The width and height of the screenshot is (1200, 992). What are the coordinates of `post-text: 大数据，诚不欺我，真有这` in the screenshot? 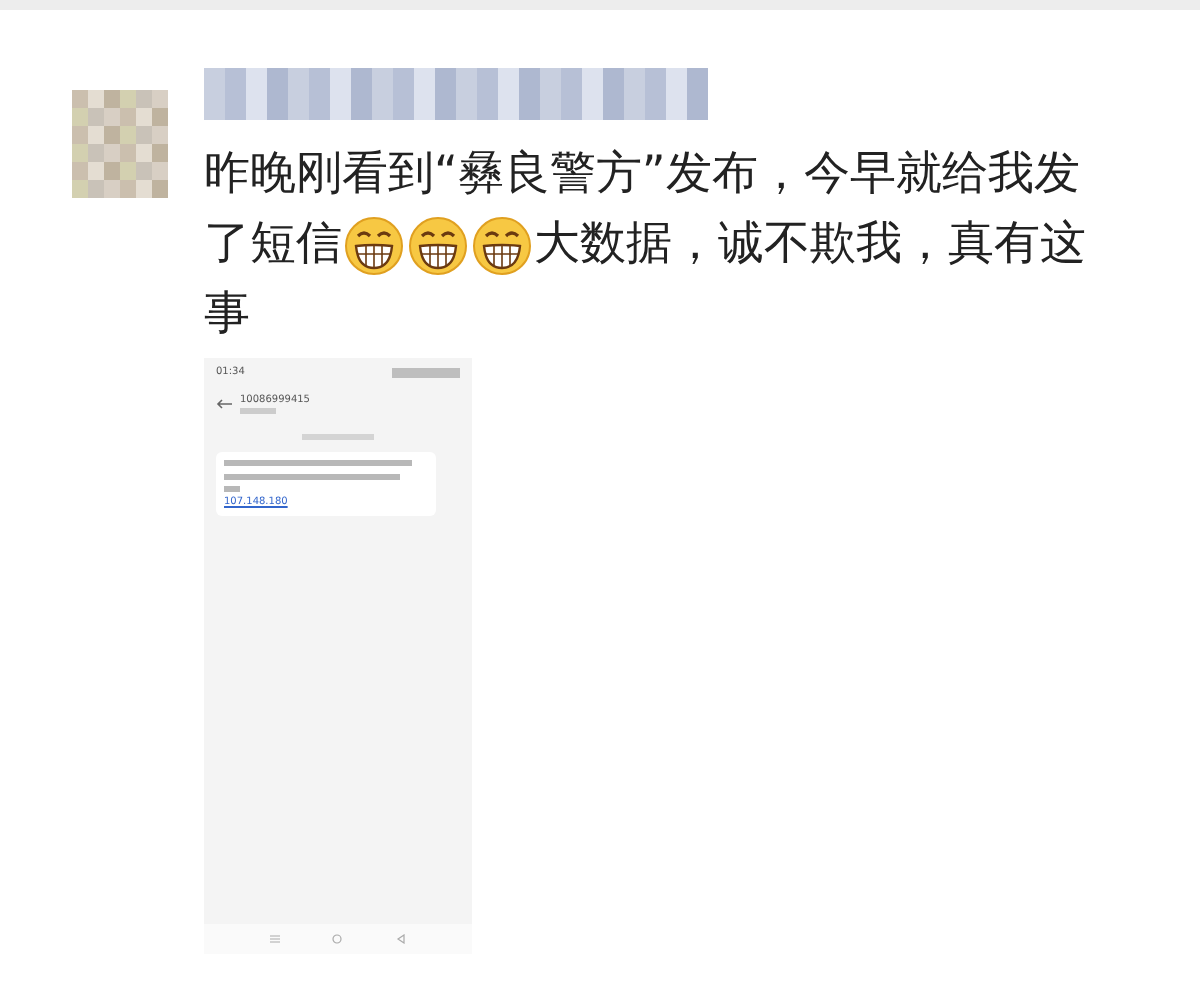 It's located at (810, 245).